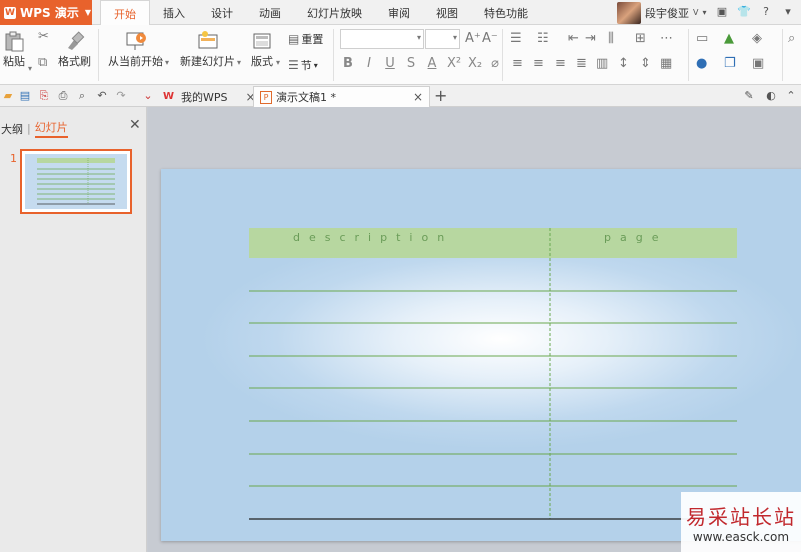 This screenshot has width=801, height=552. What do you see at coordinates (602, 63) in the screenshot?
I see `distribute-icon: ▥` at bounding box center [602, 63].